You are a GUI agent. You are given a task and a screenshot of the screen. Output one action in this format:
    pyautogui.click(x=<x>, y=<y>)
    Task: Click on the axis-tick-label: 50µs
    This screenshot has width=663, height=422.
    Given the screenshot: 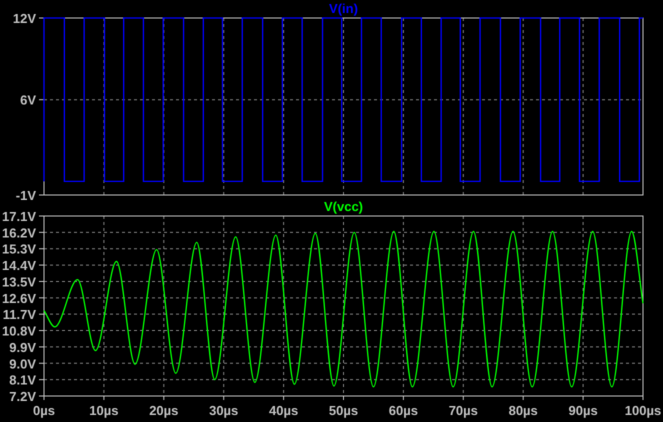 What is the action you would take?
    pyautogui.click(x=343, y=410)
    